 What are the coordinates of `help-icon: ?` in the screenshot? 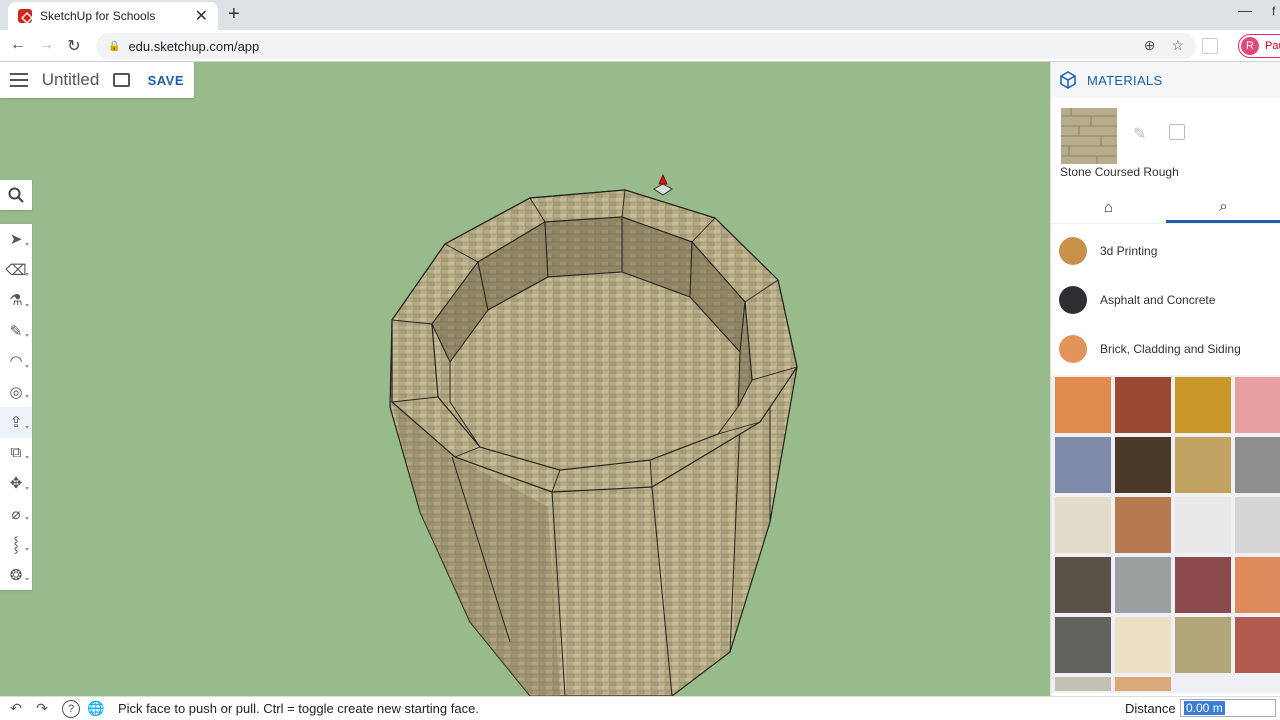 It's located at (71, 708).